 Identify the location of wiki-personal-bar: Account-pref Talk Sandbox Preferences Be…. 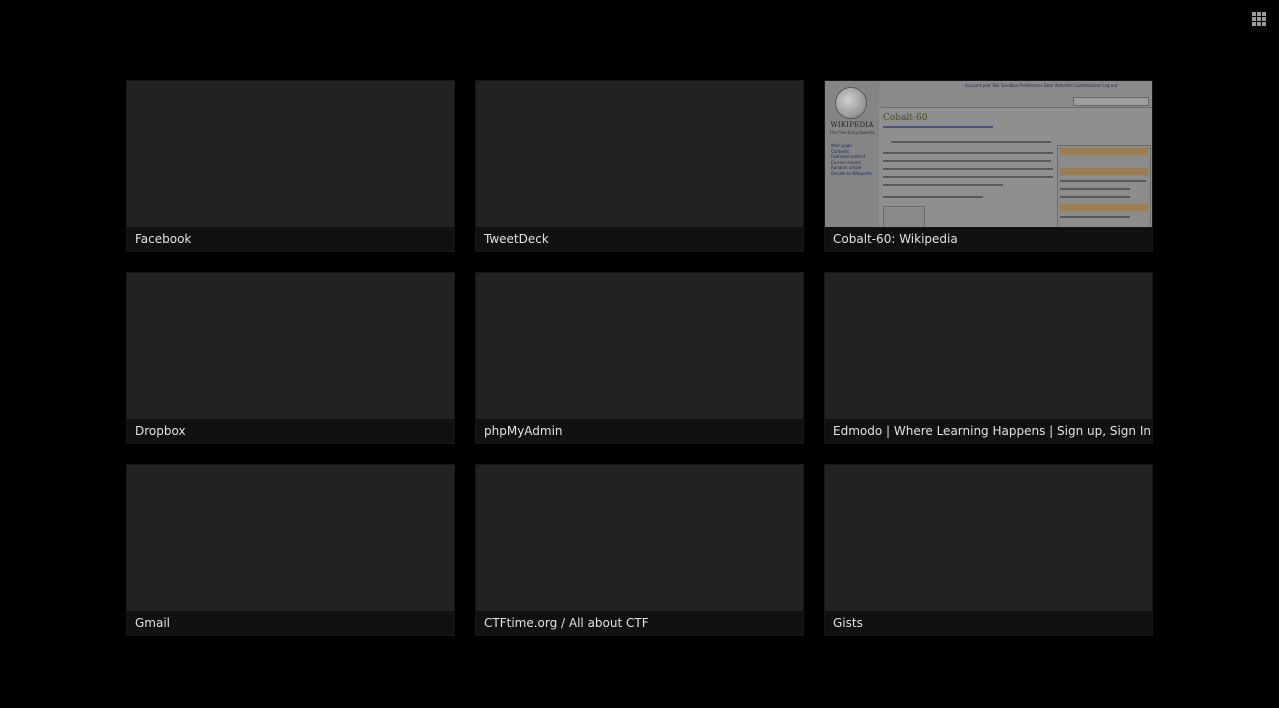
(1041, 85).